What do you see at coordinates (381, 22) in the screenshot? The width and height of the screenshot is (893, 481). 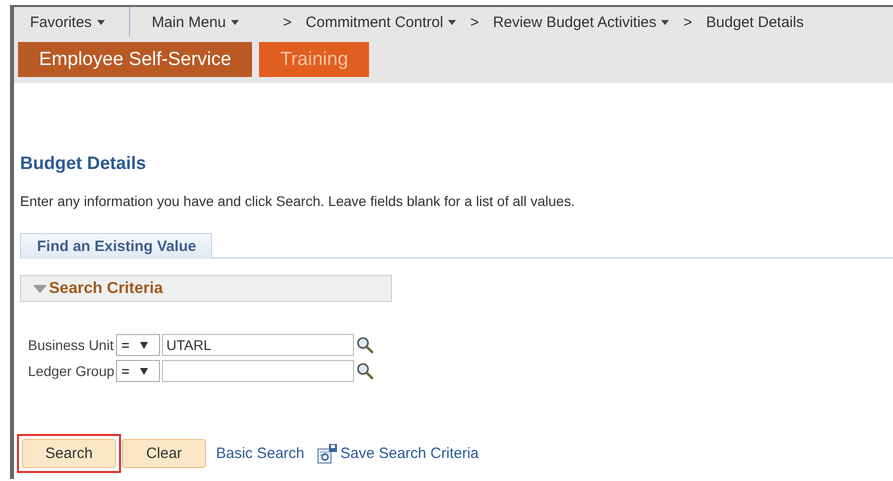 I see `nav-menu: Commitment Control` at bounding box center [381, 22].